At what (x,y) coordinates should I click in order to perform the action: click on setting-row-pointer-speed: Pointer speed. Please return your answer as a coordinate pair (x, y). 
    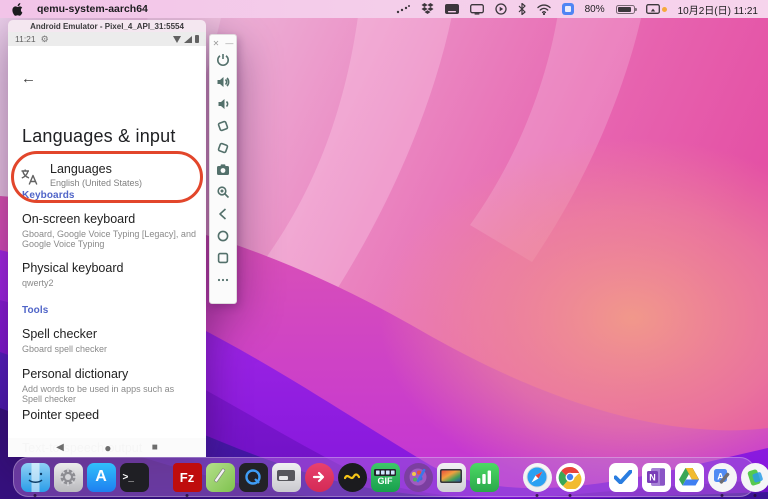
    Looking at the image, I should click on (109, 415).